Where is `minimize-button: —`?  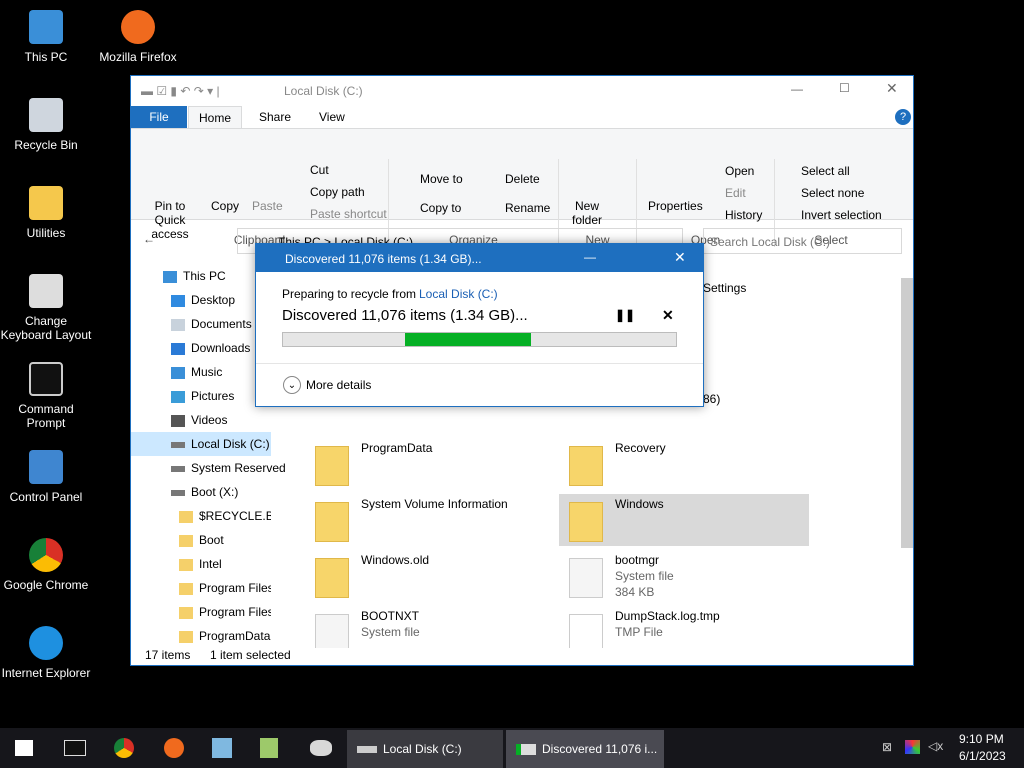
minimize-button: — is located at coordinates (797, 89).